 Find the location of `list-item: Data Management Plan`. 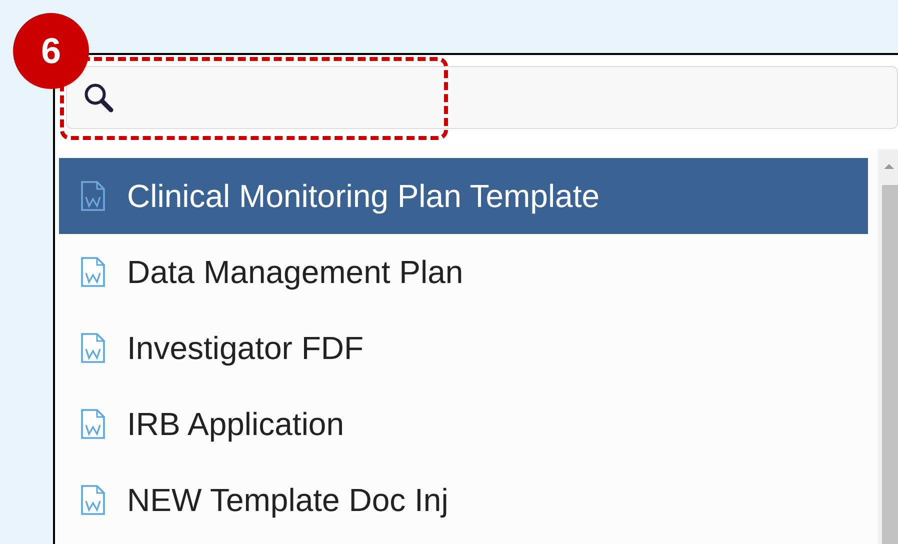

list-item: Data Management Plan is located at coordinates (463, 272).